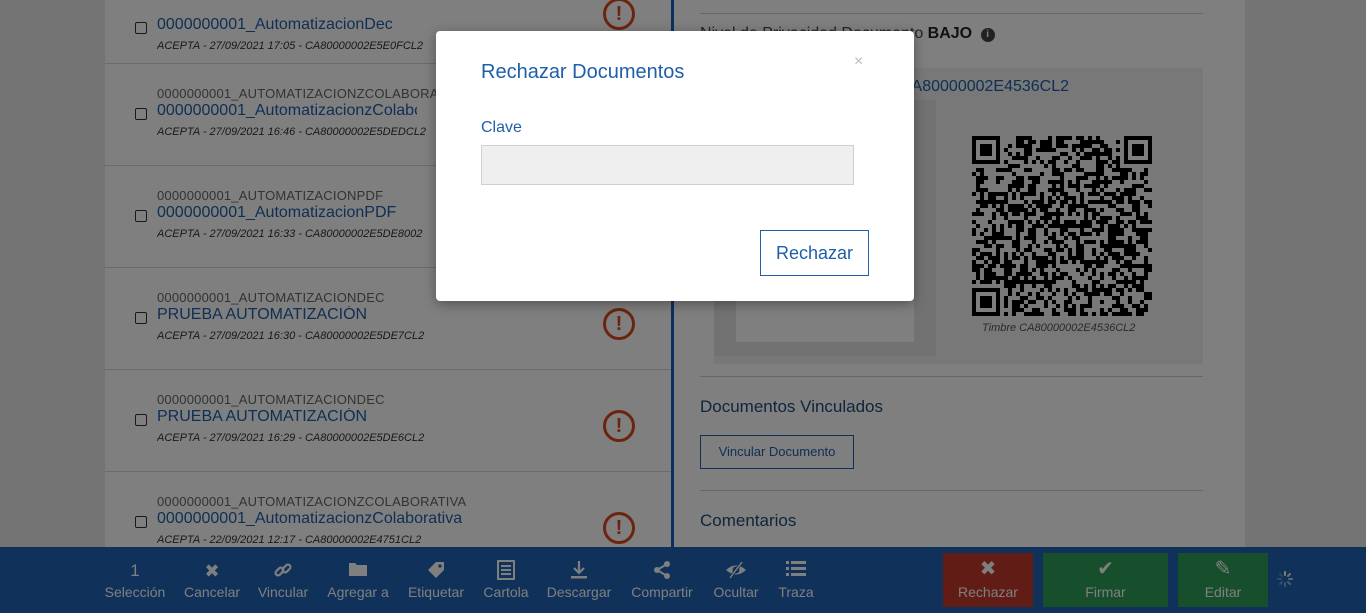  Describe the element at coordinates (583, 72) in the screenshot. I see `dialog-title: Rechazar Documentos` at that location.